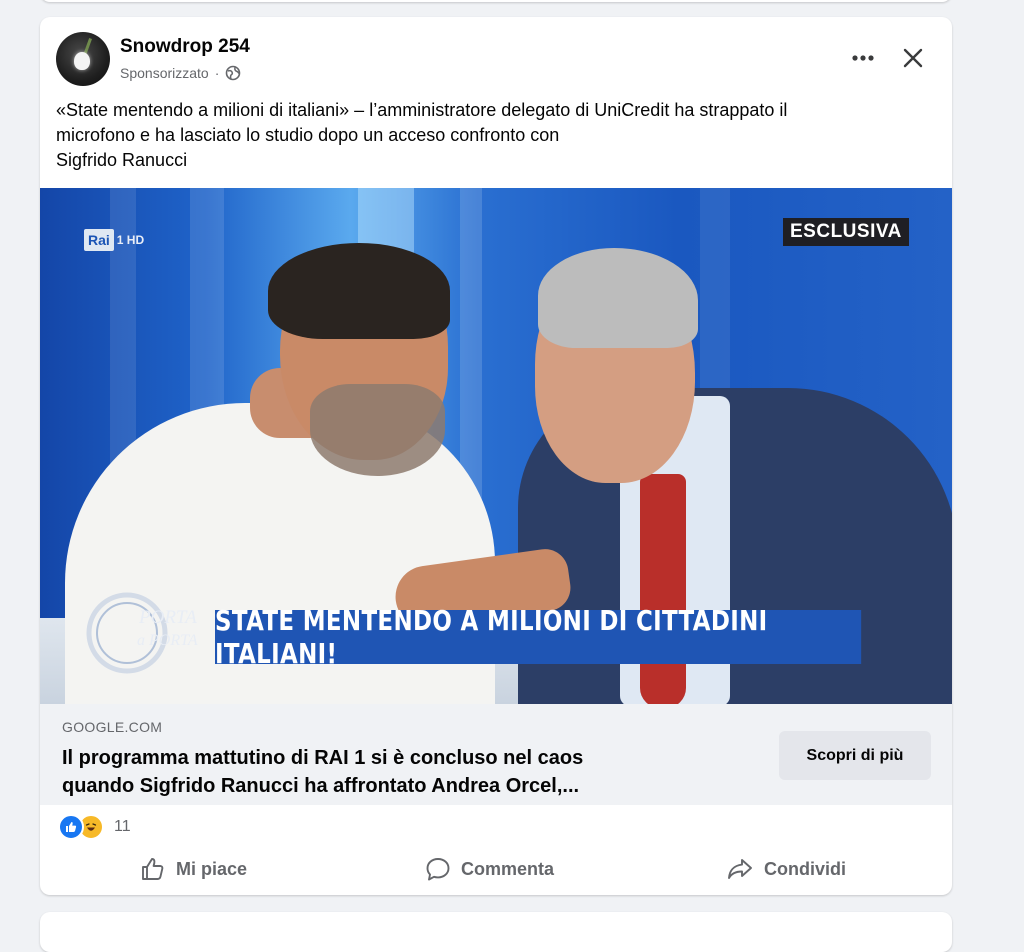 The width and height of the screenshot is (1024, 952). I want to click on avatar-snowdrop-flower, so click(82, 61).